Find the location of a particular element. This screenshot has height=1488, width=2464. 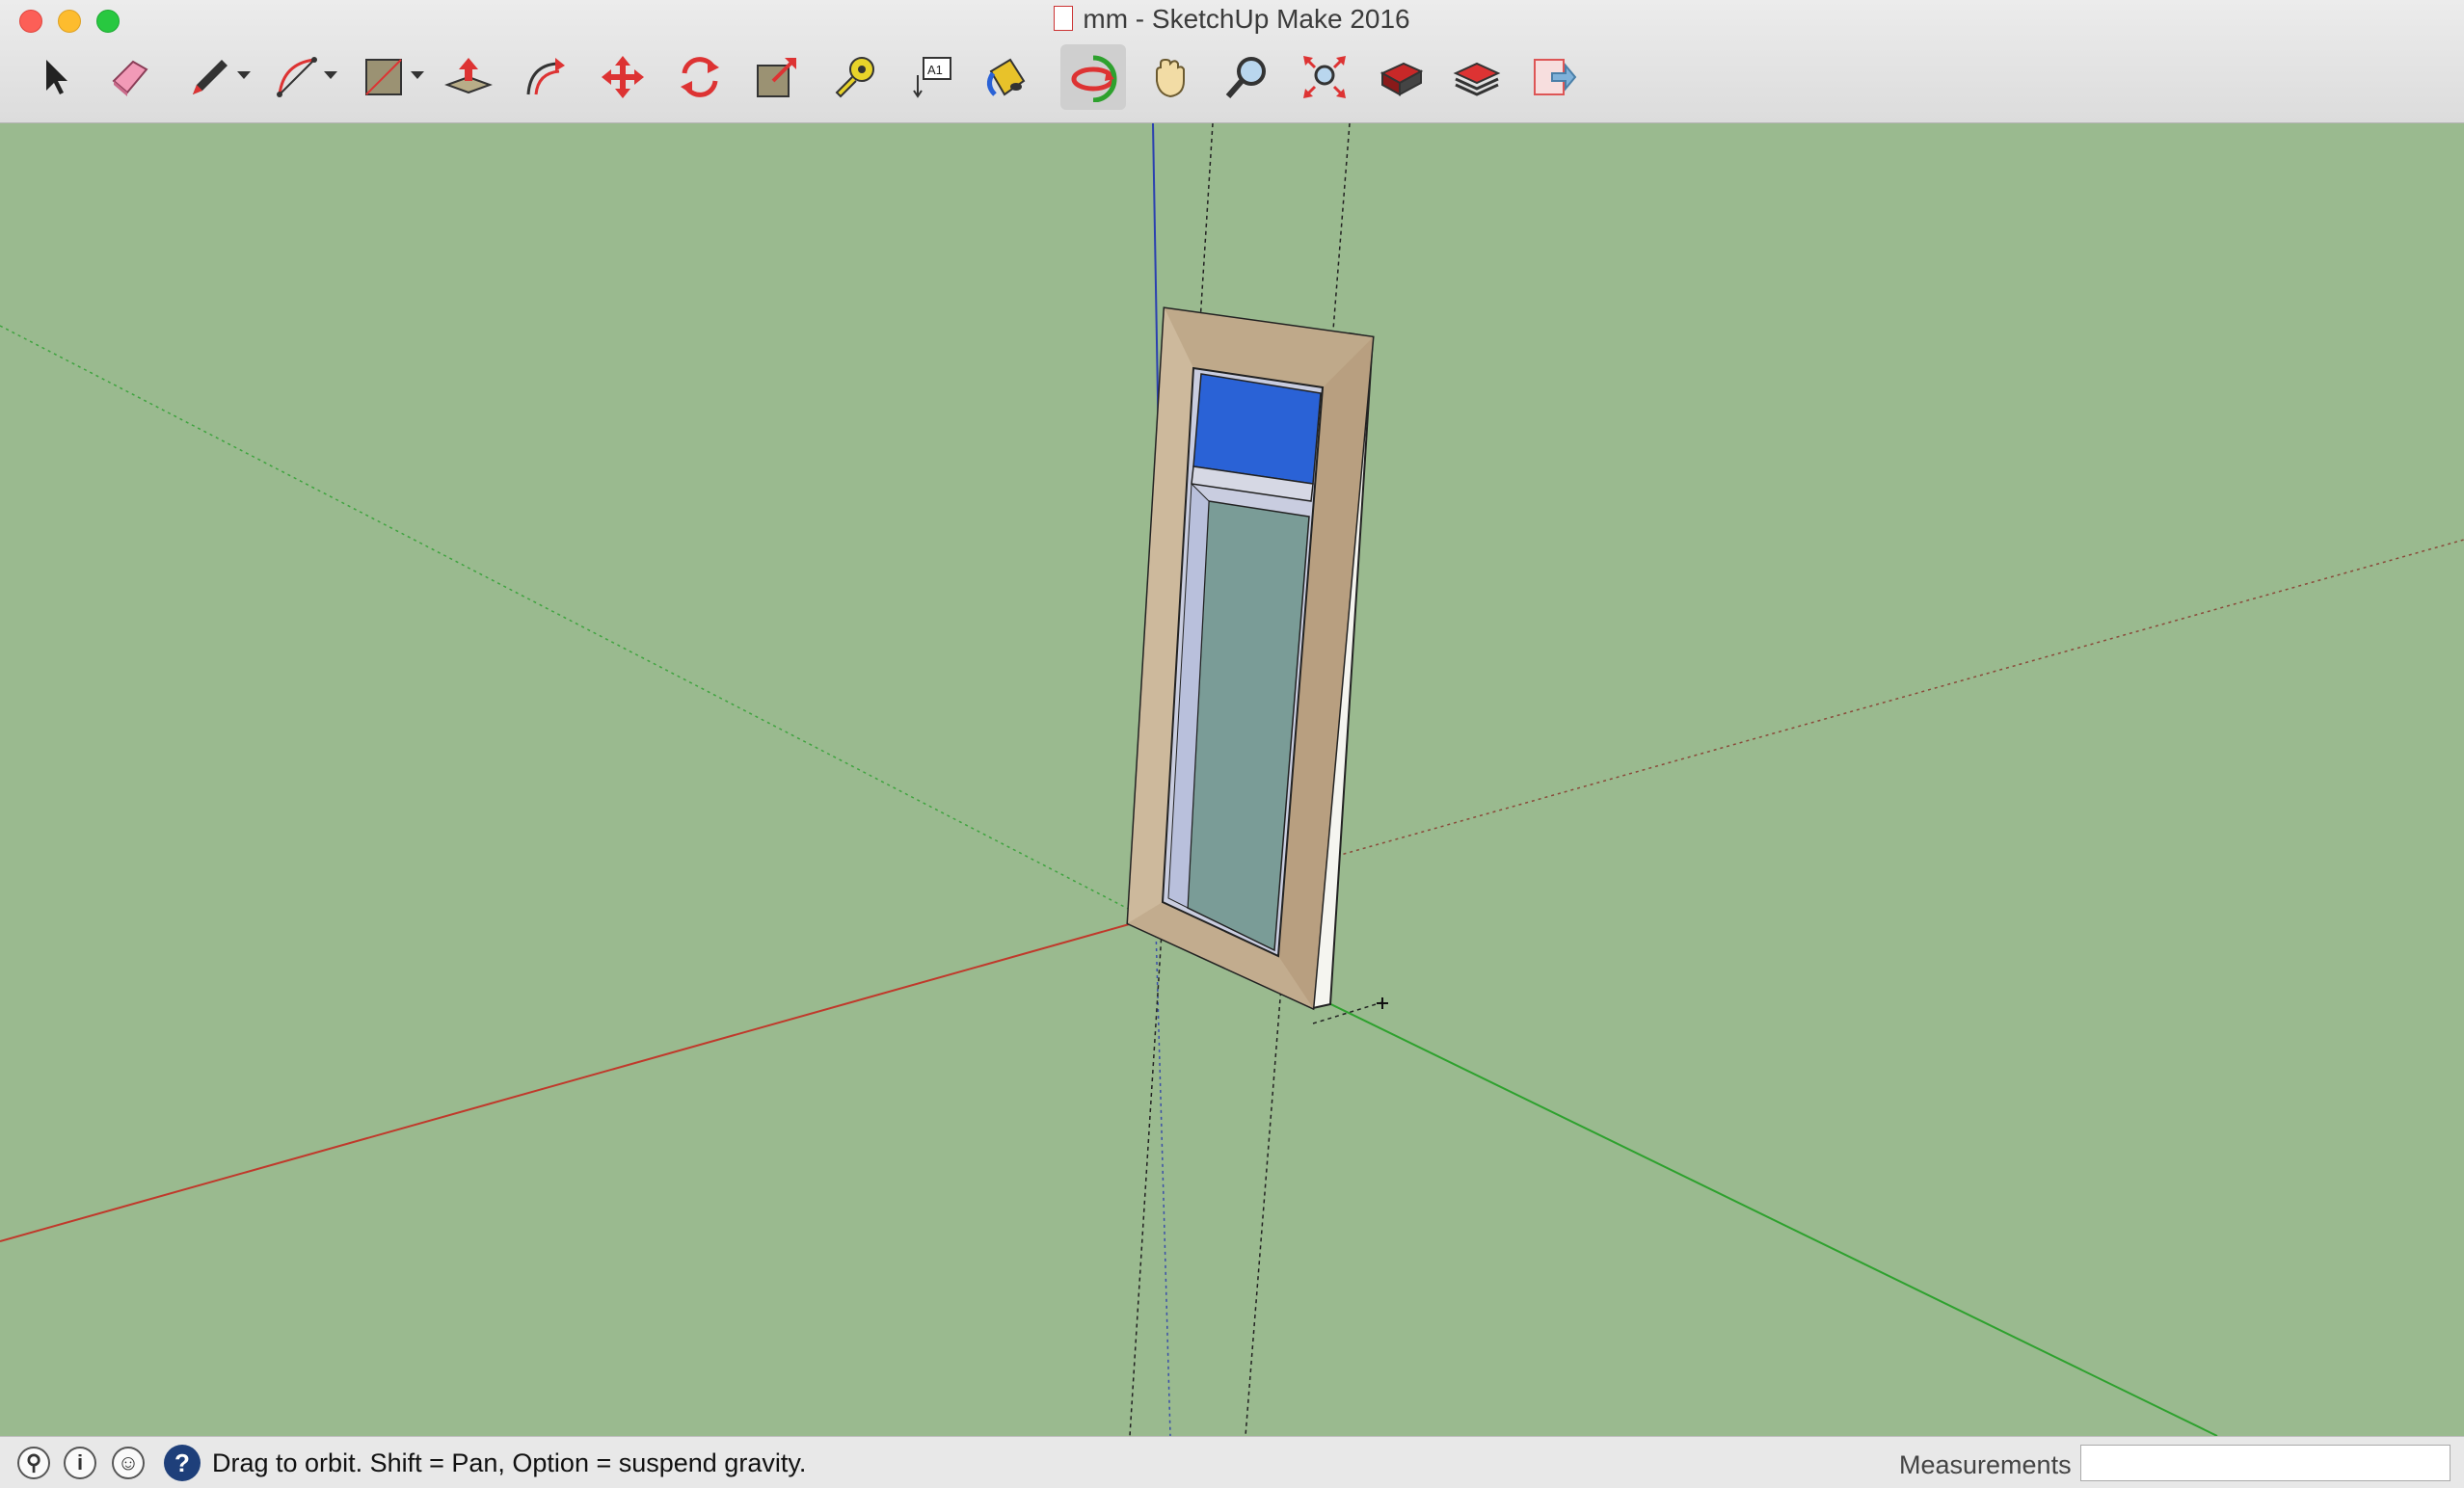

window-model is located at coordinates (1251, 658).